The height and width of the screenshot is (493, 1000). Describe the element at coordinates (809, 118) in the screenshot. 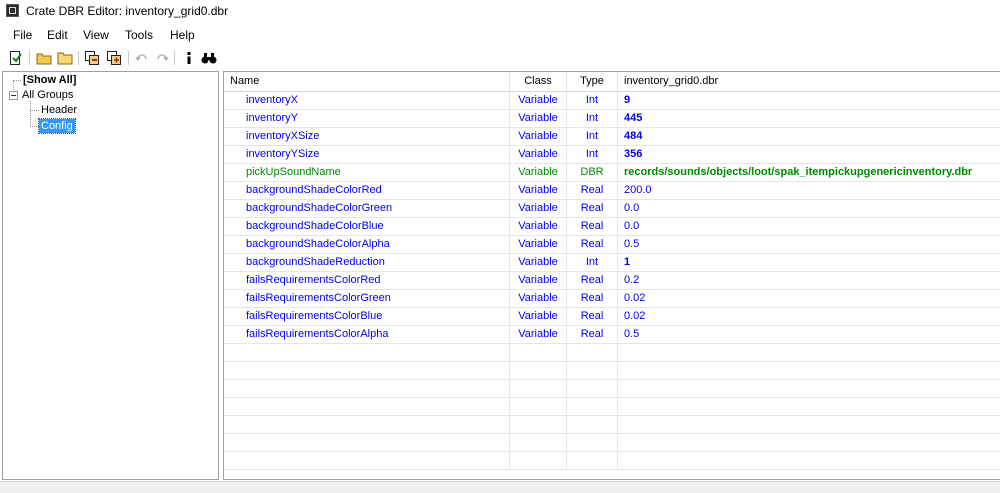

I see `cell-value: 445` at that location.